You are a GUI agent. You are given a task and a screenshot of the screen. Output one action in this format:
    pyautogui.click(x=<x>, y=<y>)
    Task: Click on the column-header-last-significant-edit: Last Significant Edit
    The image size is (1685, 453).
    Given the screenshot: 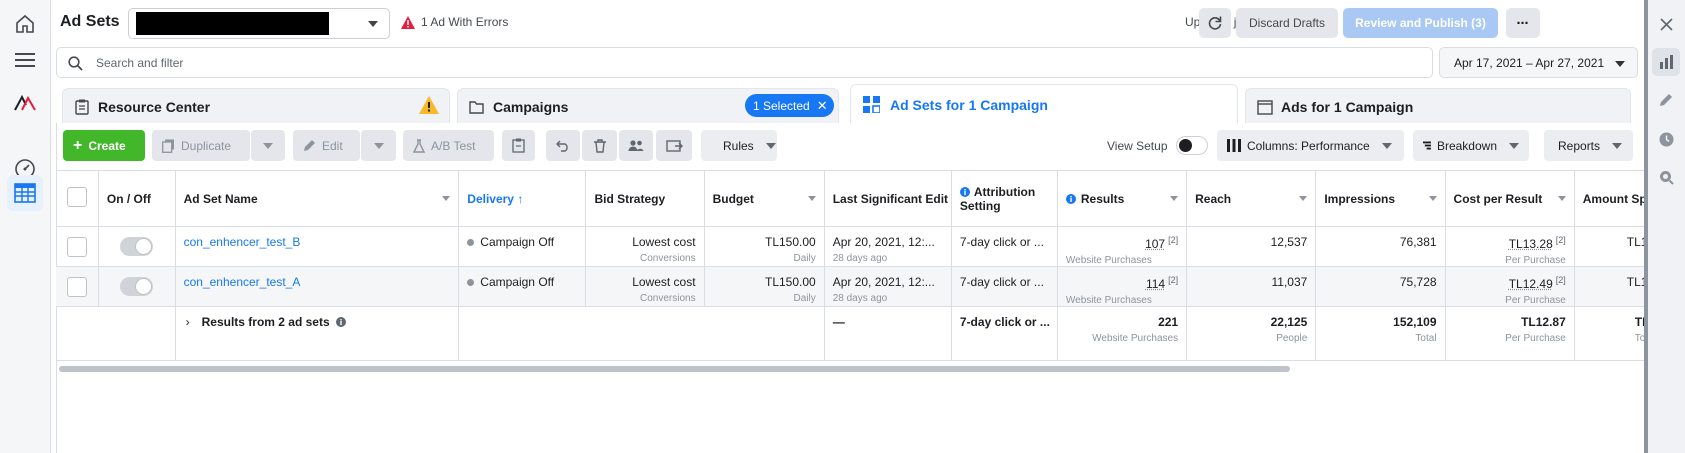 What is the action you would take?
    pyautogui.click(x=888, y=198)
    